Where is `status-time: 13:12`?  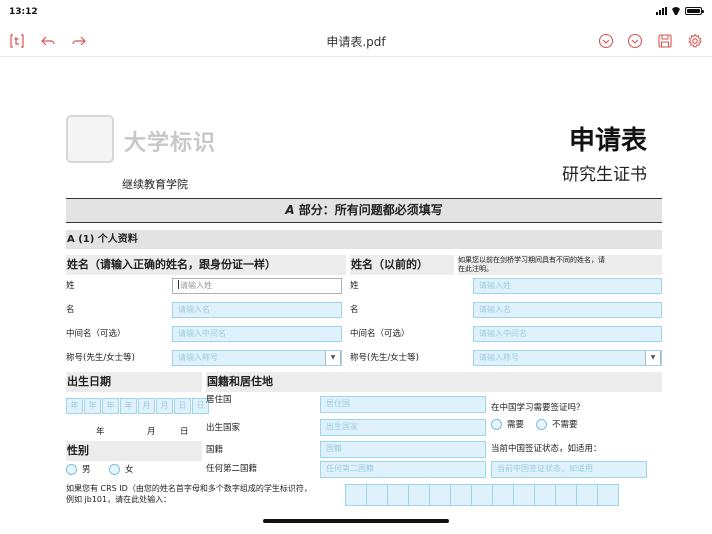
status-time: 13:12 is located at coordinates (23, 12).